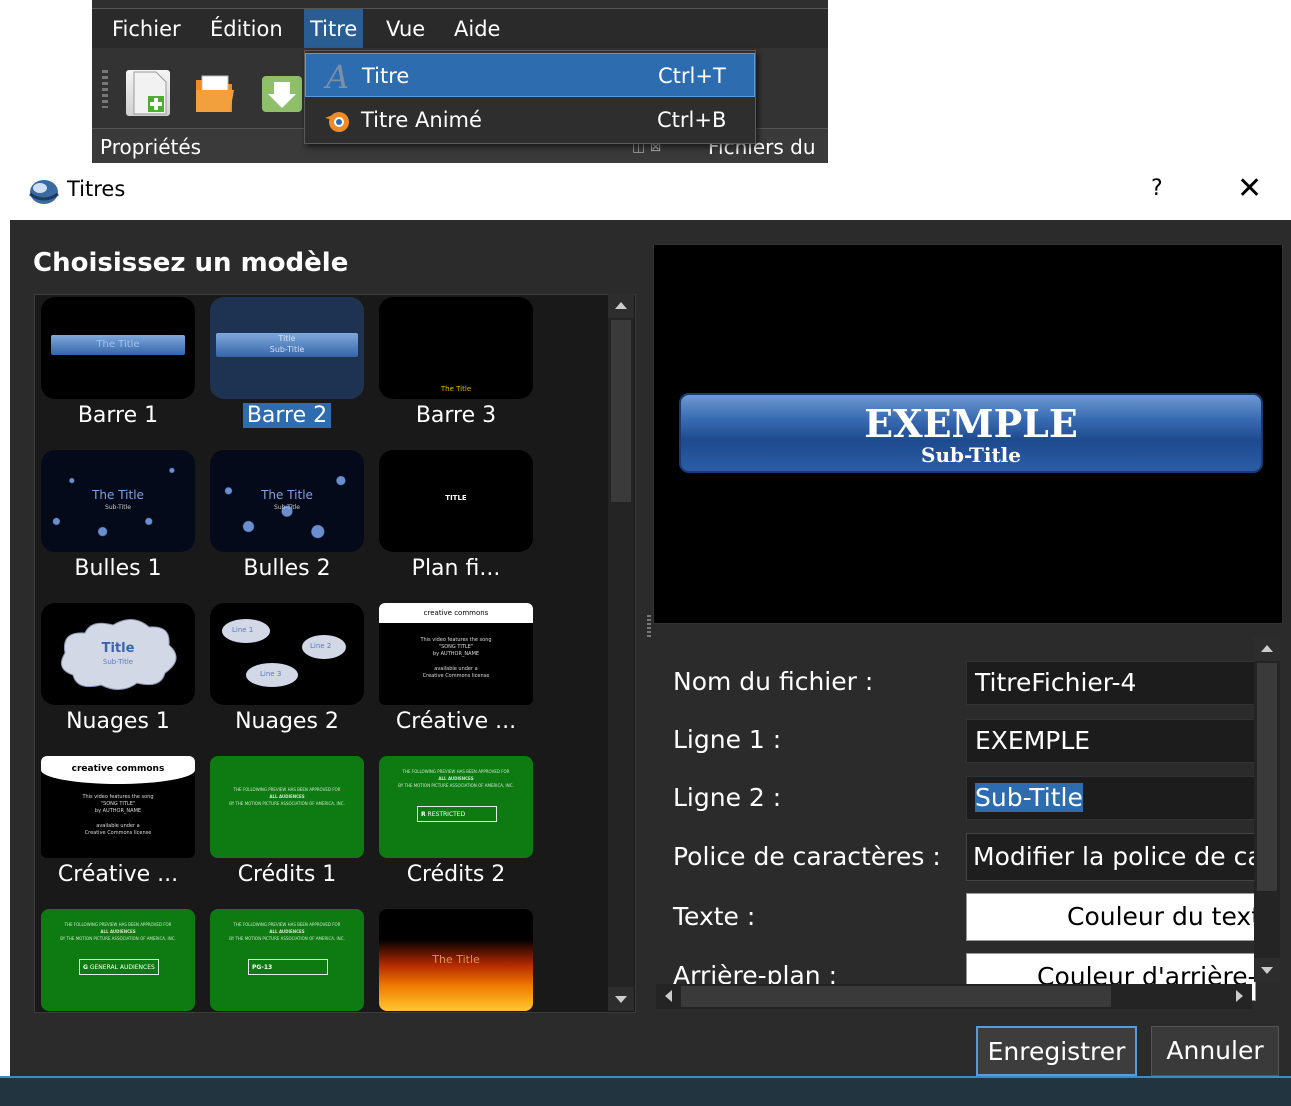 This screenshot has height=1106, width=1291. What do you see at coordinates (287, 415) in the screenshot?
I see `template-label: Barre 2` at bounding box center [287, 415].